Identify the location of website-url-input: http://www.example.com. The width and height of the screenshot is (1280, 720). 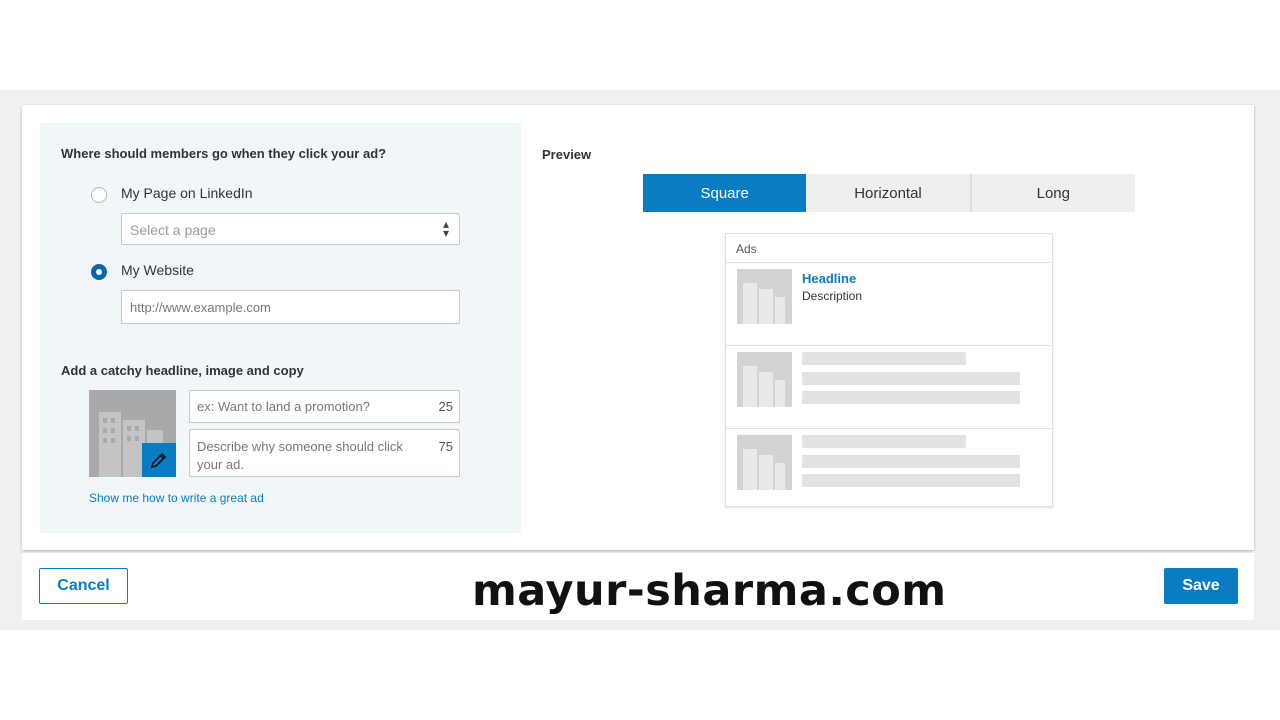
(290, 307).